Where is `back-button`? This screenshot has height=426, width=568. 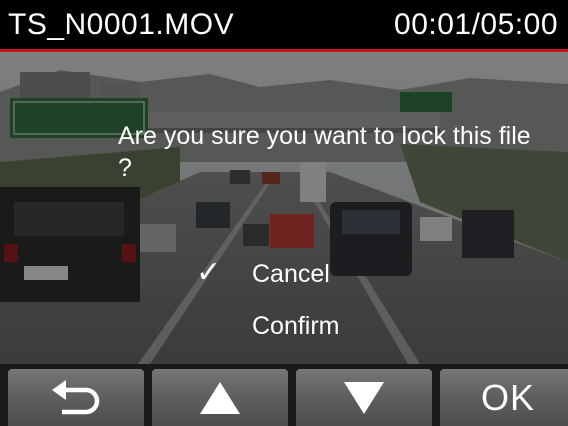
back-button is located at coordinates (76, 397).